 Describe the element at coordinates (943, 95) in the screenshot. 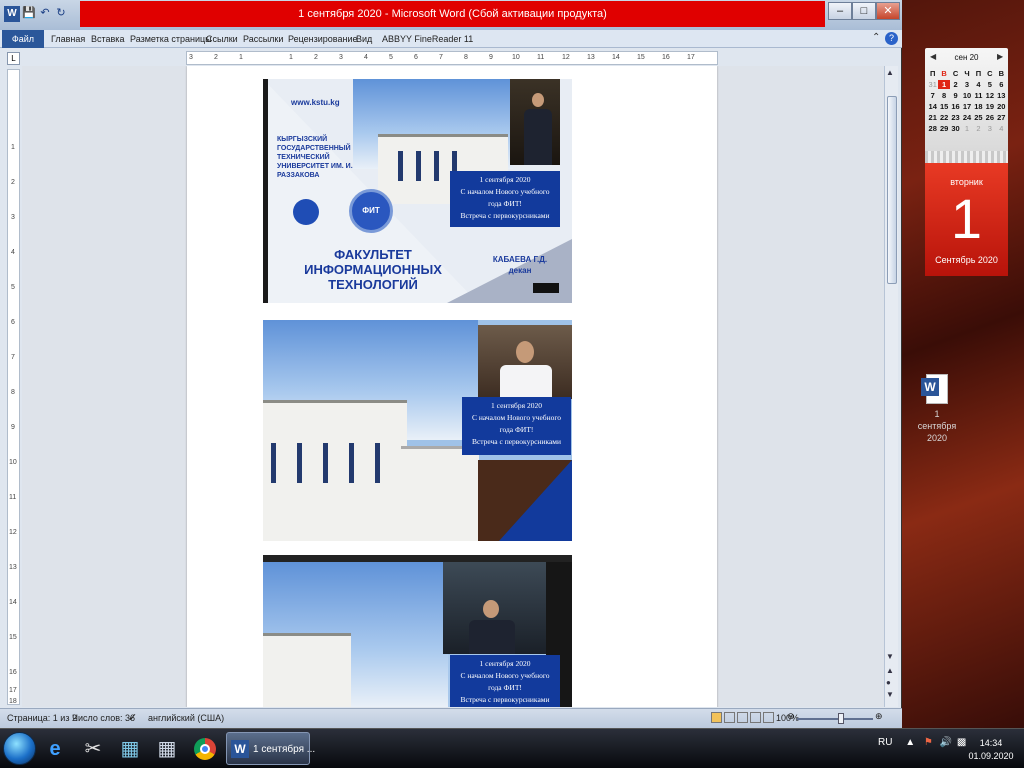

I see `calendar-day-cell: 8` at that location.